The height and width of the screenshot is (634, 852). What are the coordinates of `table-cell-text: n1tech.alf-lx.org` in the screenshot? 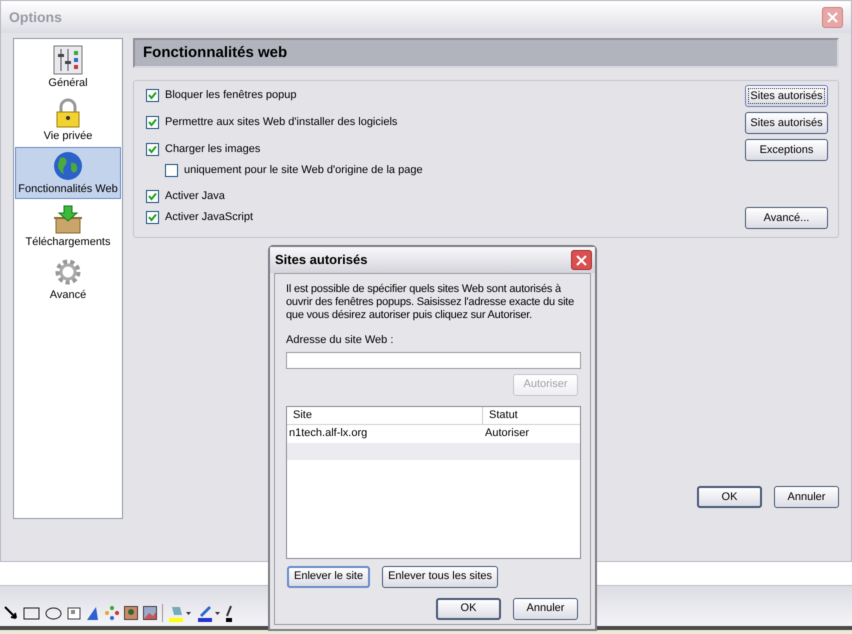 It's located at (328, 434).